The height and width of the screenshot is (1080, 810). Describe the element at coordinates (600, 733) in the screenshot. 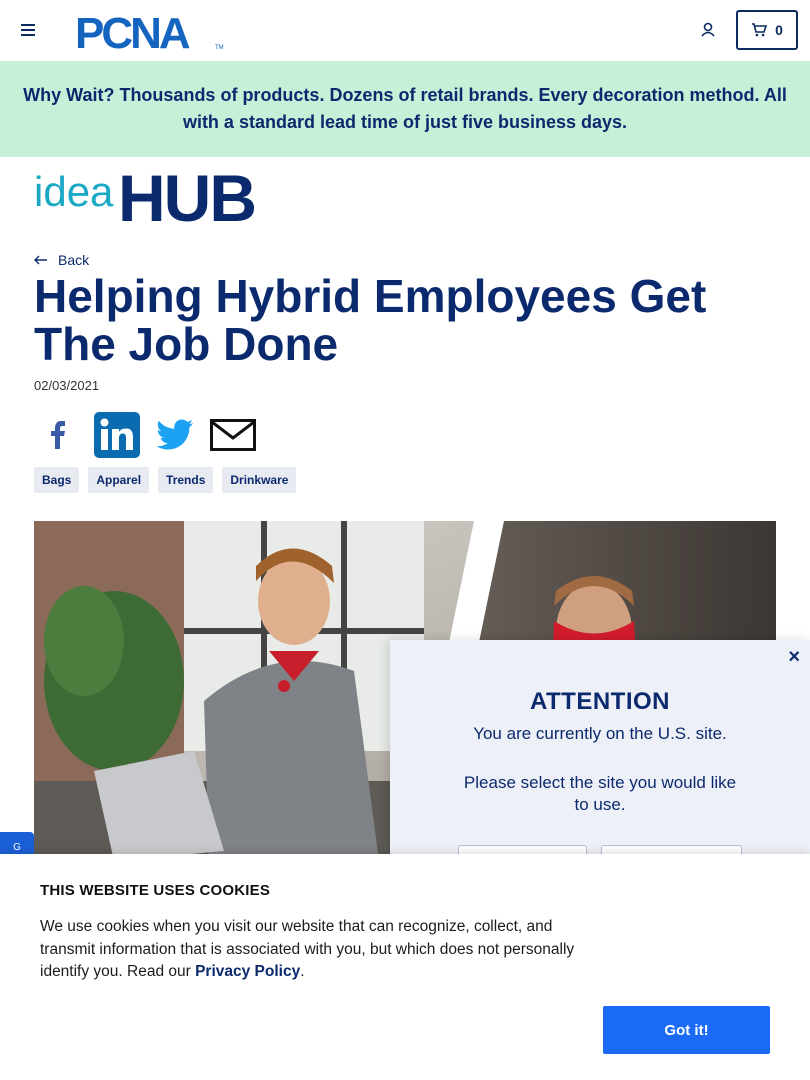

I see `attention-message-current-site: You are currently on the U.S. site.` at that location.